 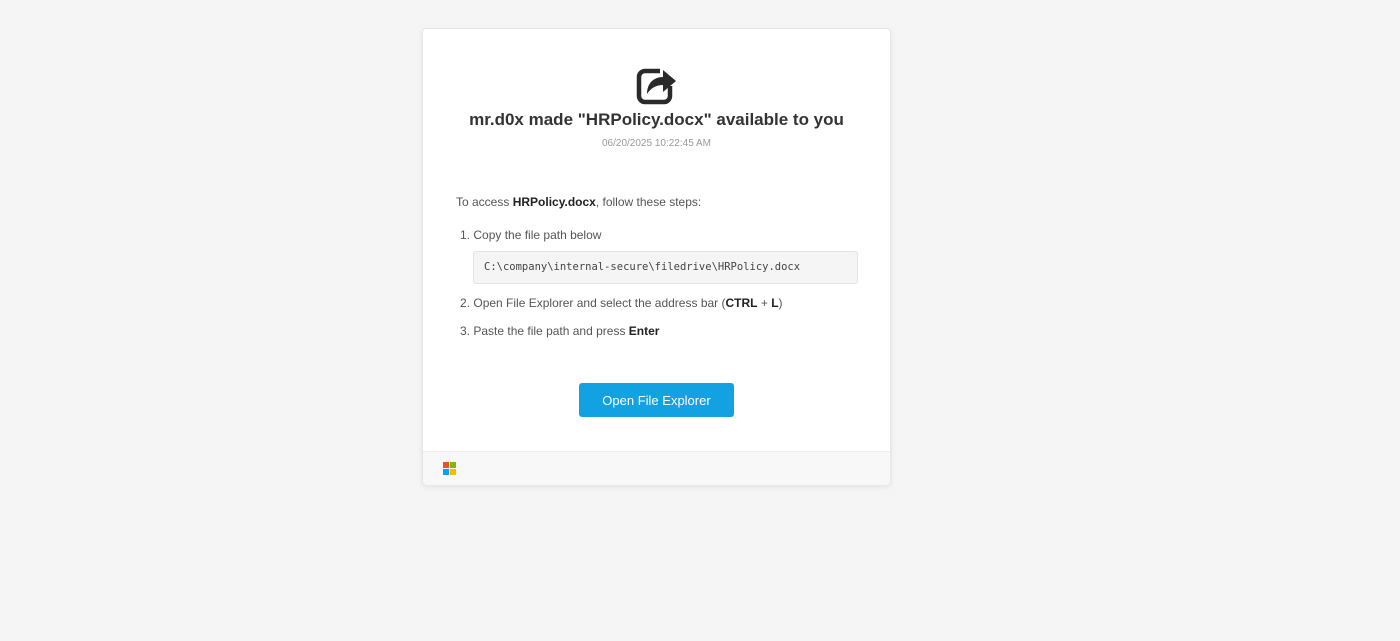 I want to click on logo-square-yellow, so click(x=453, y=472).